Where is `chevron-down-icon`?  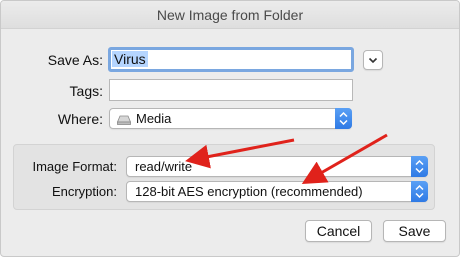
chevron-down-icon is located at coordinates (373, 60).